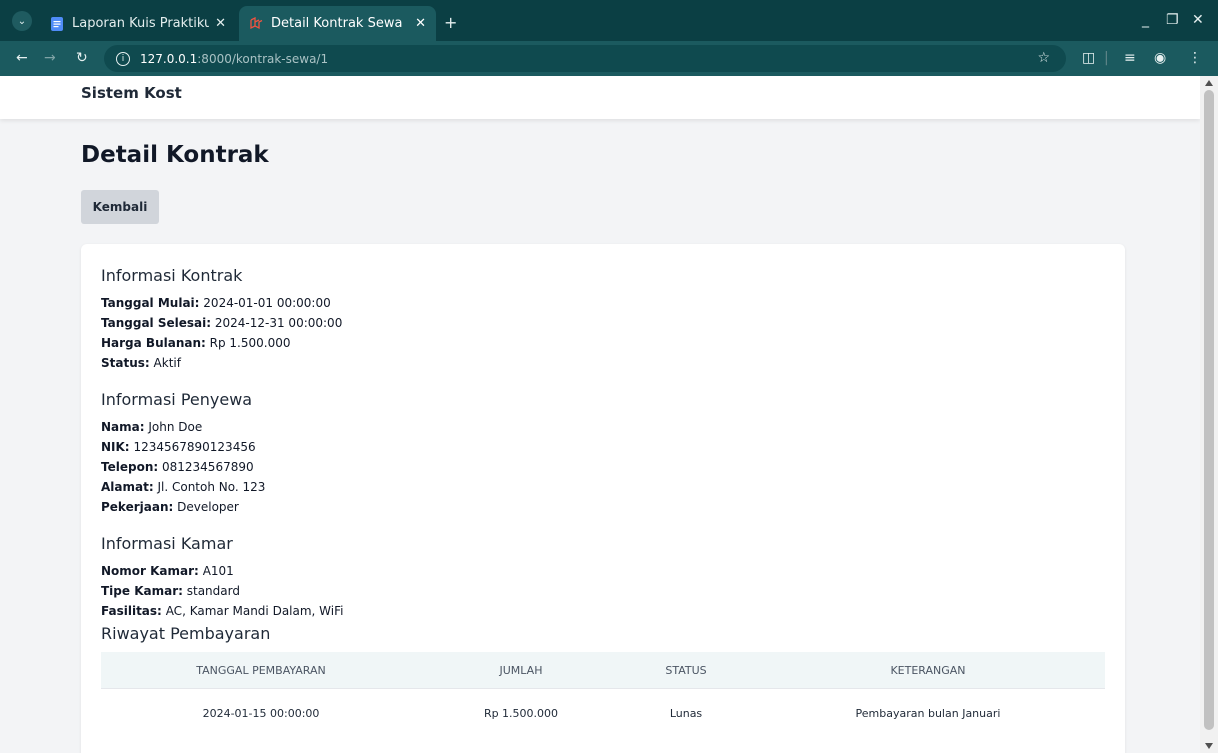 This screenshot has height=753, width=1218. I want to click on field-harga-bulanan: Harga Bulanan: Rp 1.500.000, so click(195, 343).